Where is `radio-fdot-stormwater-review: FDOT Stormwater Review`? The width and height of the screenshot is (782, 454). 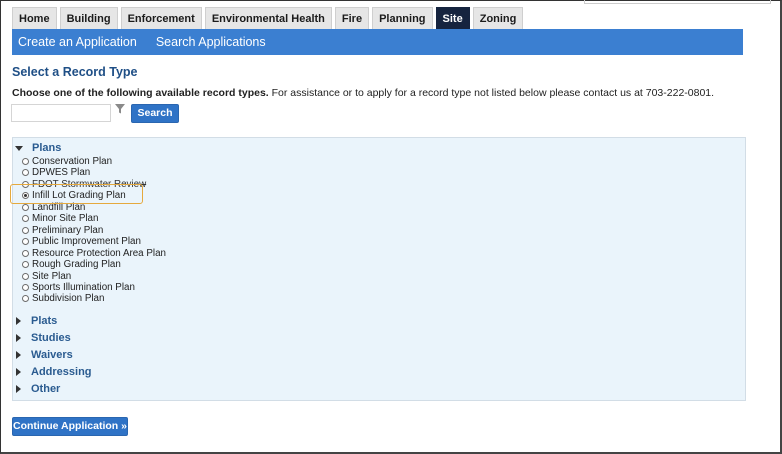
radio-fdot-stormwater-review: FDOT Stormwater Review is located at coordinates (84, 184).